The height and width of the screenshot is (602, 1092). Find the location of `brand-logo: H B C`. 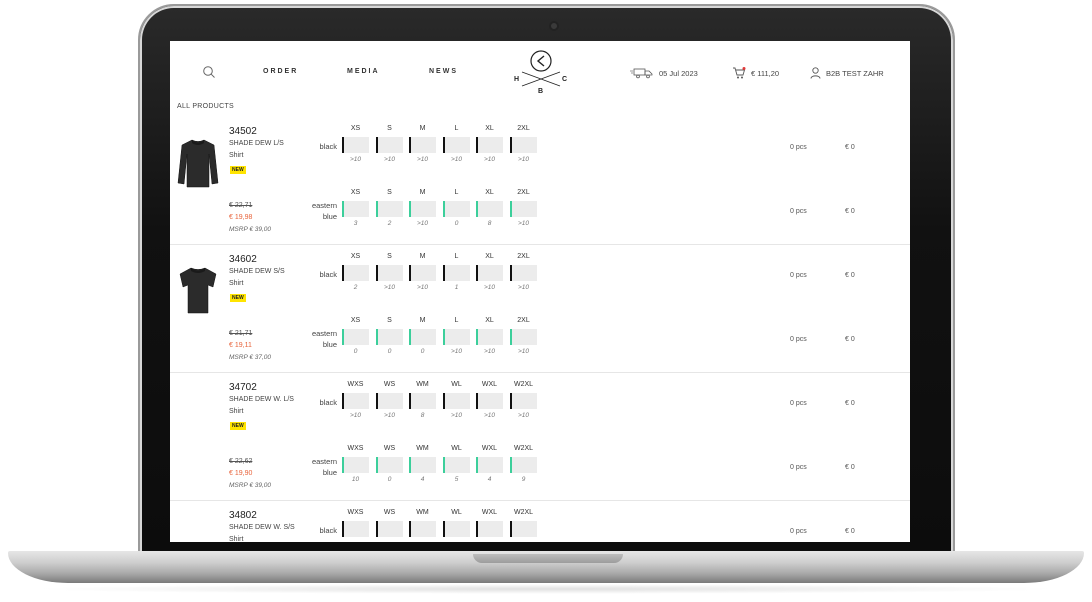

brand-logo: H B C is located at coordinates (541, 73).